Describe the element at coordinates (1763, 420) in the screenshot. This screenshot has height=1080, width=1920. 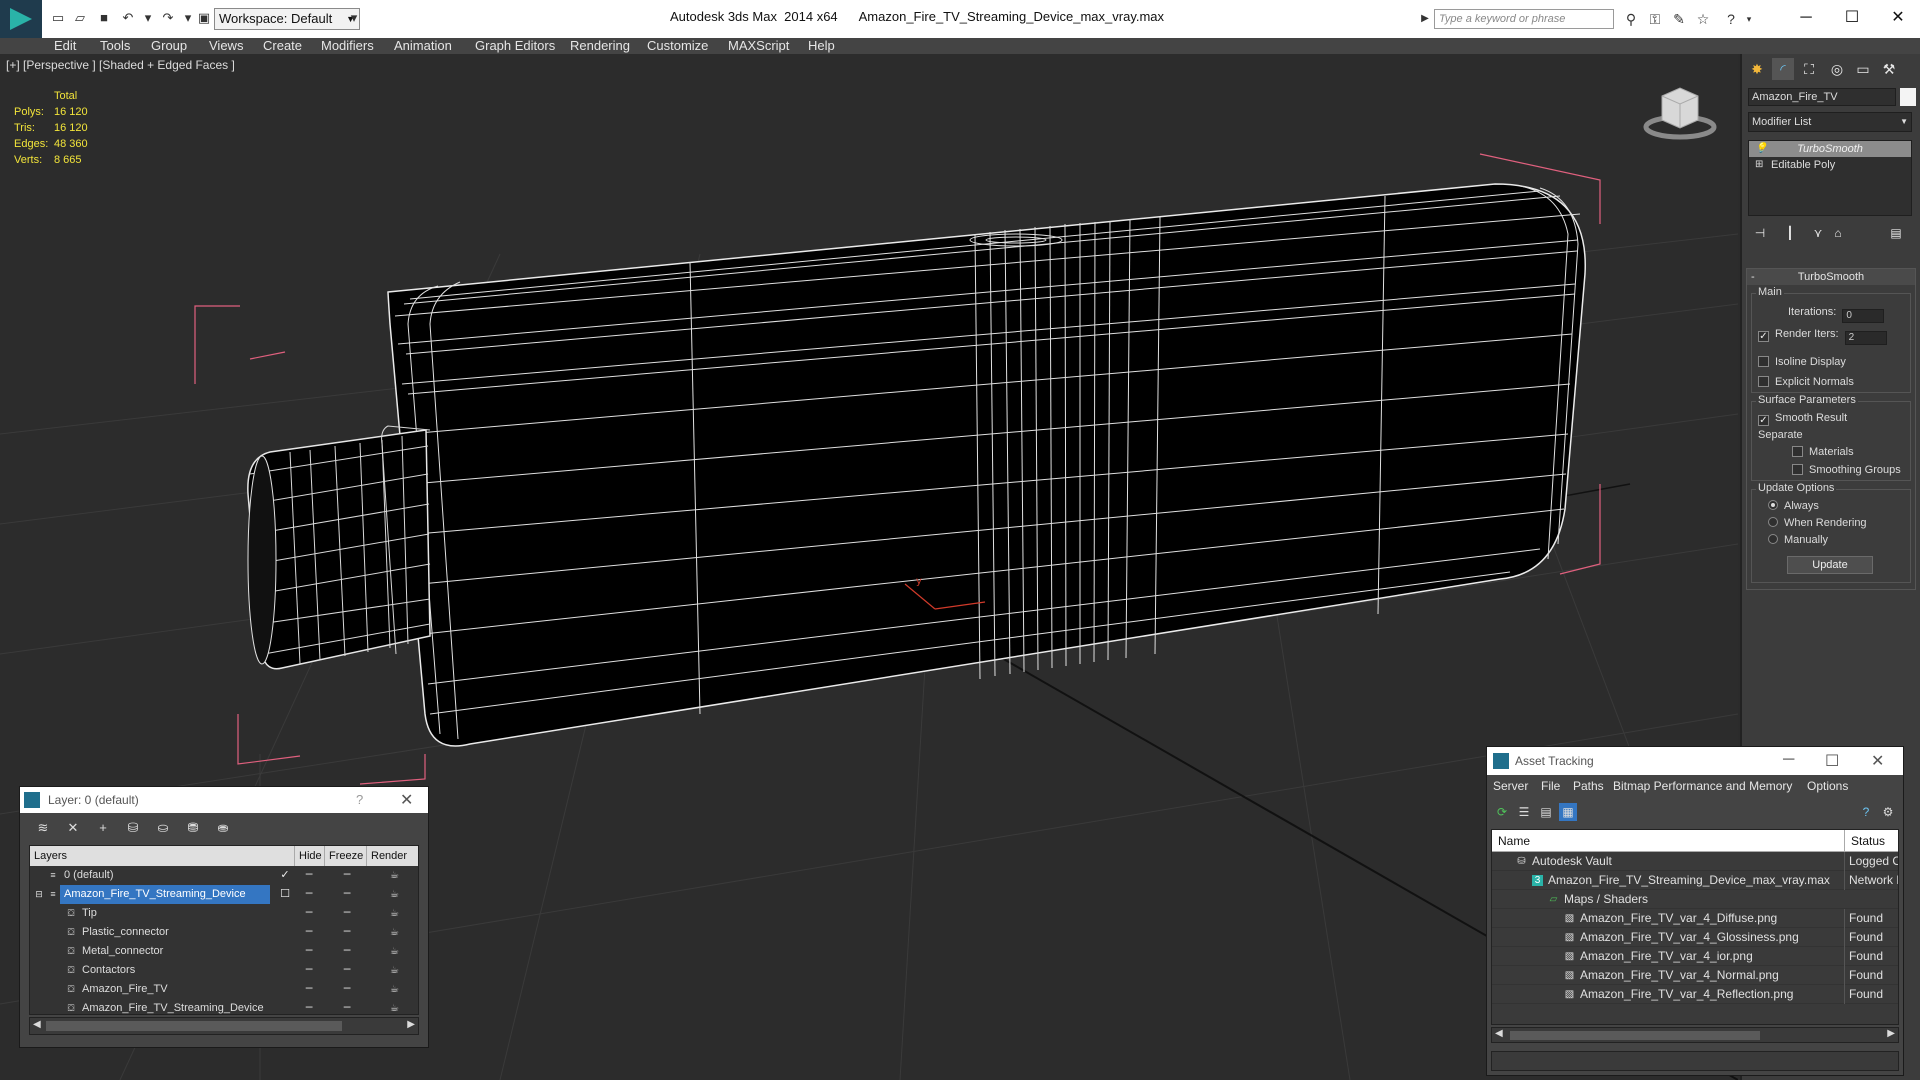
I see `smooth-result-checkbox: ✓` at that location.